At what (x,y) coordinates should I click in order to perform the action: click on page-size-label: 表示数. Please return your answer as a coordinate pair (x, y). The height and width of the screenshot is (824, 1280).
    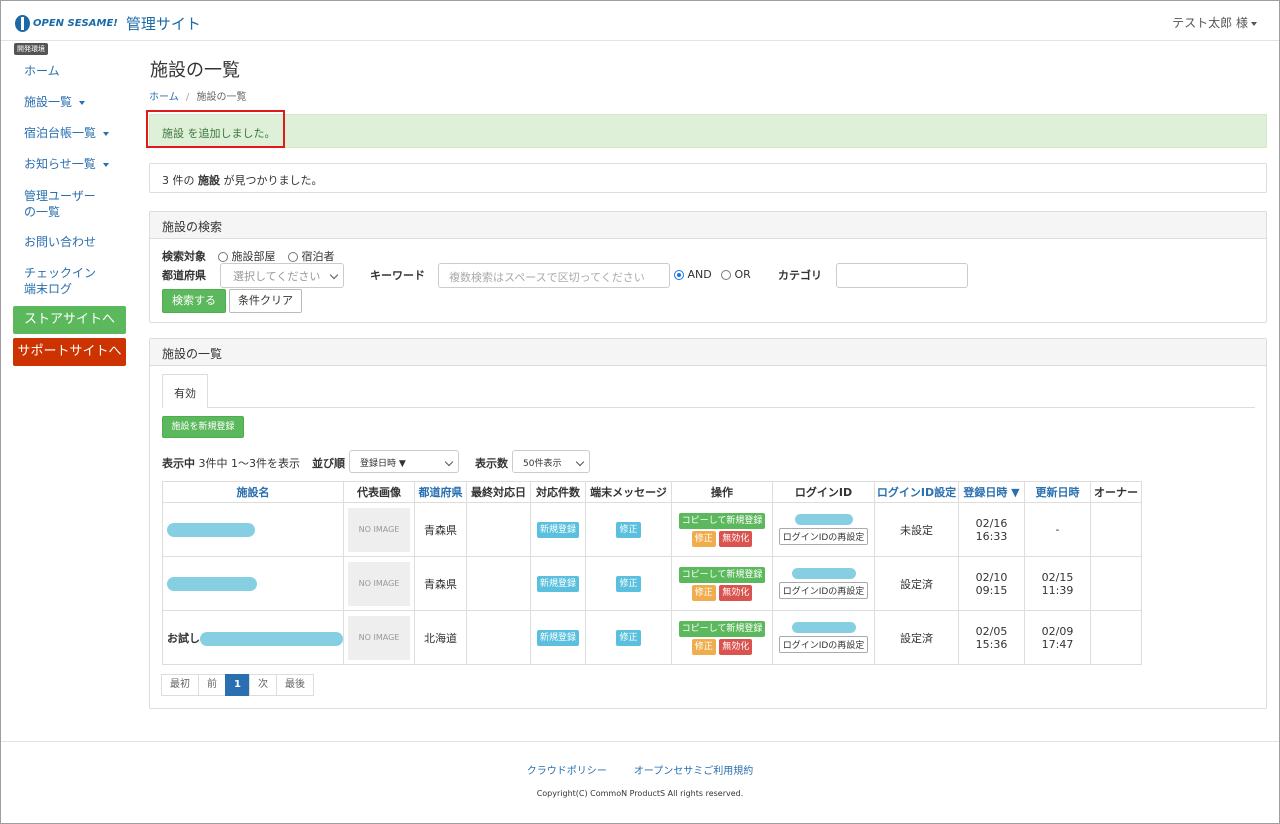
    Looking at the image, I should click on (491, 463).